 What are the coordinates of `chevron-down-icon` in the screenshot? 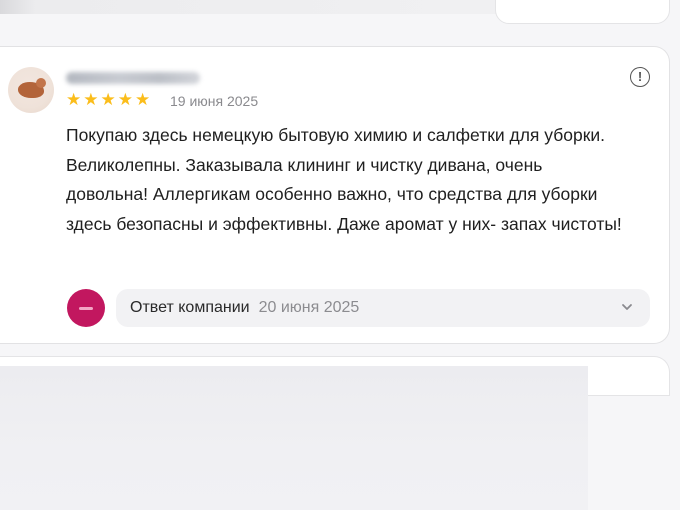 It's located at (627, 307).